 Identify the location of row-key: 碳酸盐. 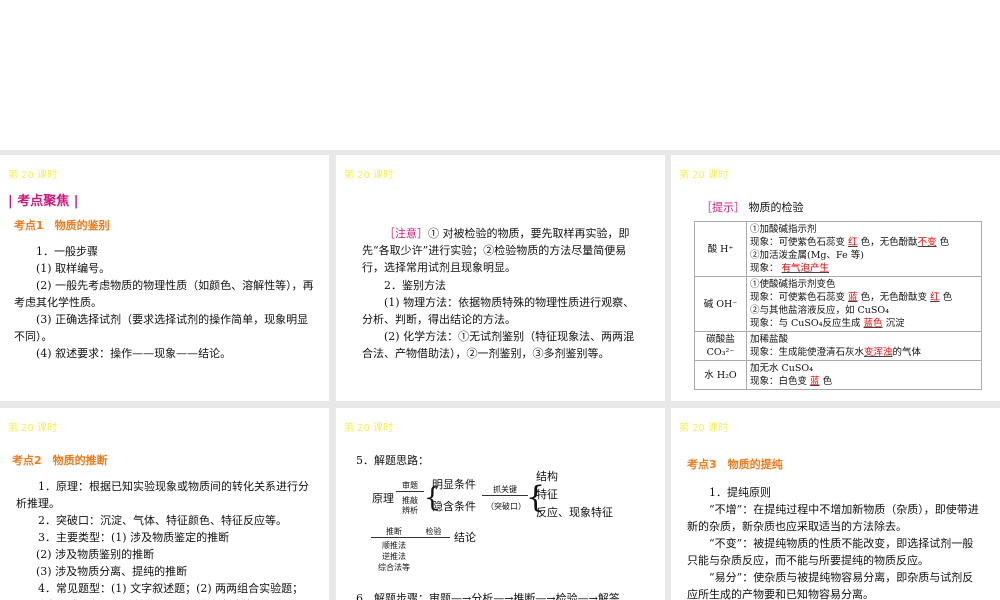
(720, 339).